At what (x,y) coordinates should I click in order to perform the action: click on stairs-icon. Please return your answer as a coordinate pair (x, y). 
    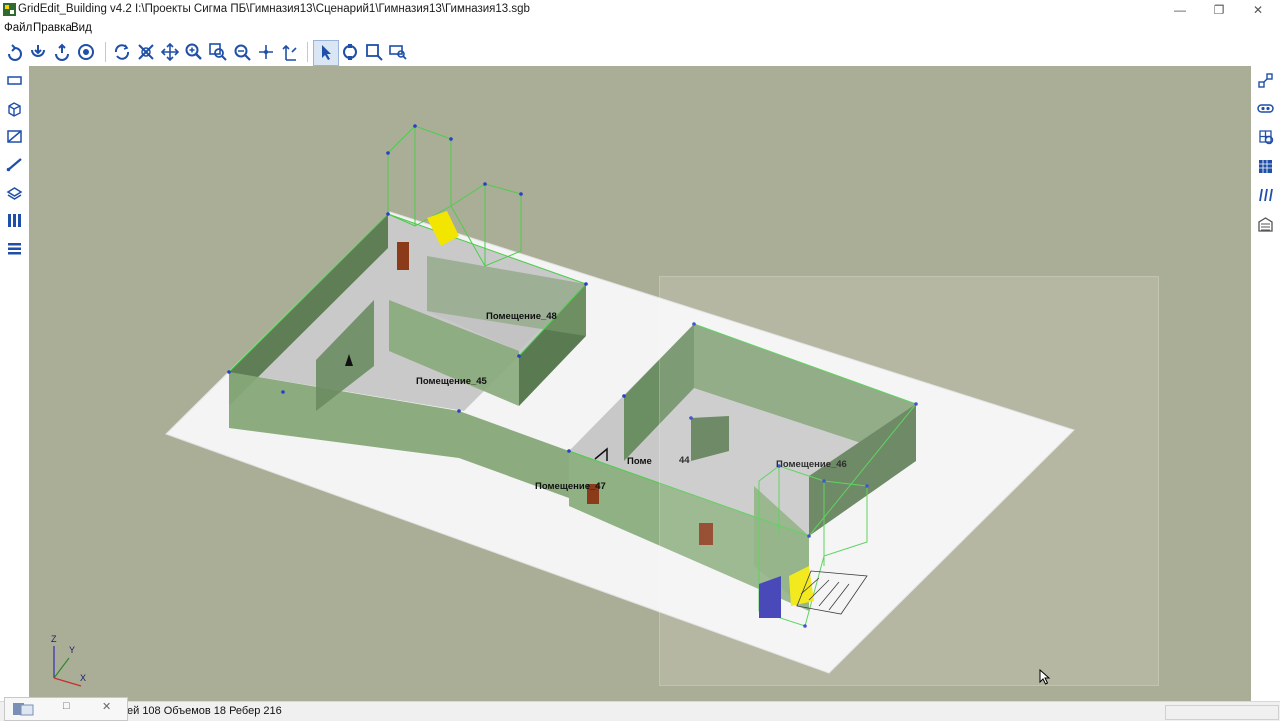
    Looking at the image, I should click on (14, 220).